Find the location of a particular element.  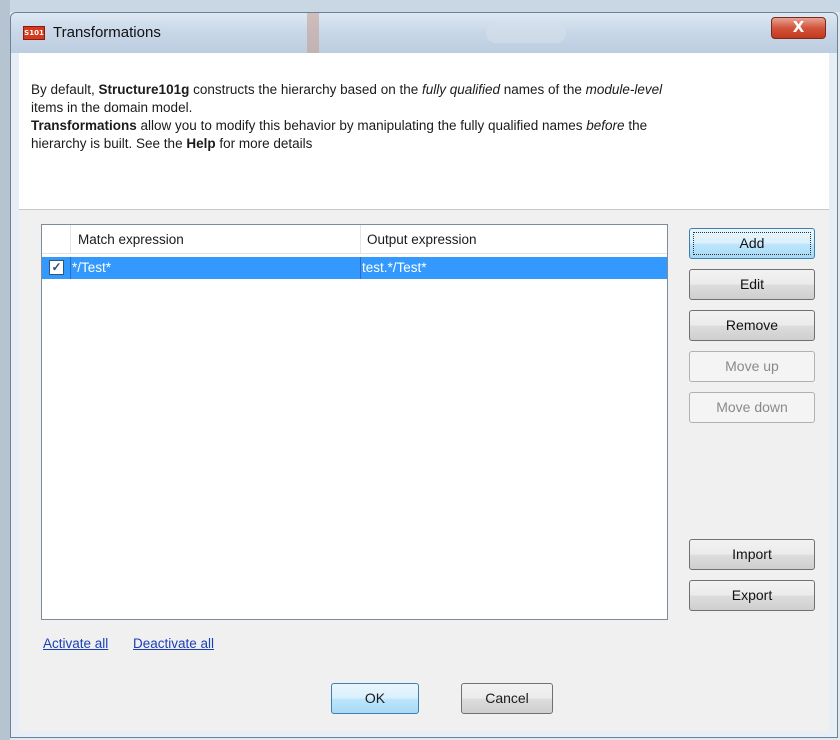

remove-button: Remove is located at coordinates (752, 325).